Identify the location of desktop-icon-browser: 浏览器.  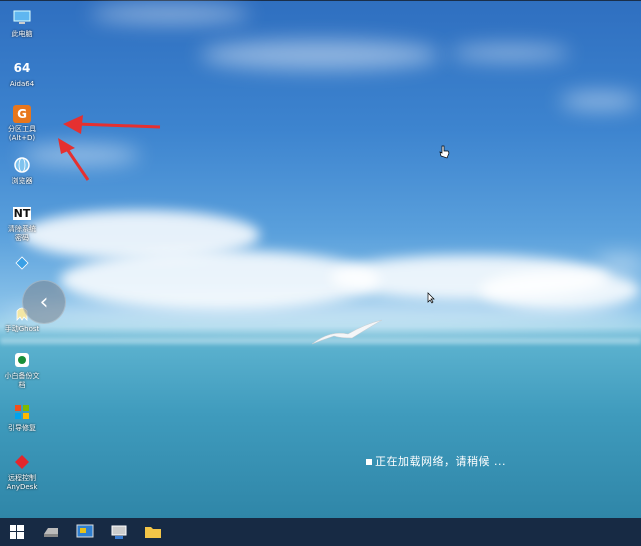
(22, 170).